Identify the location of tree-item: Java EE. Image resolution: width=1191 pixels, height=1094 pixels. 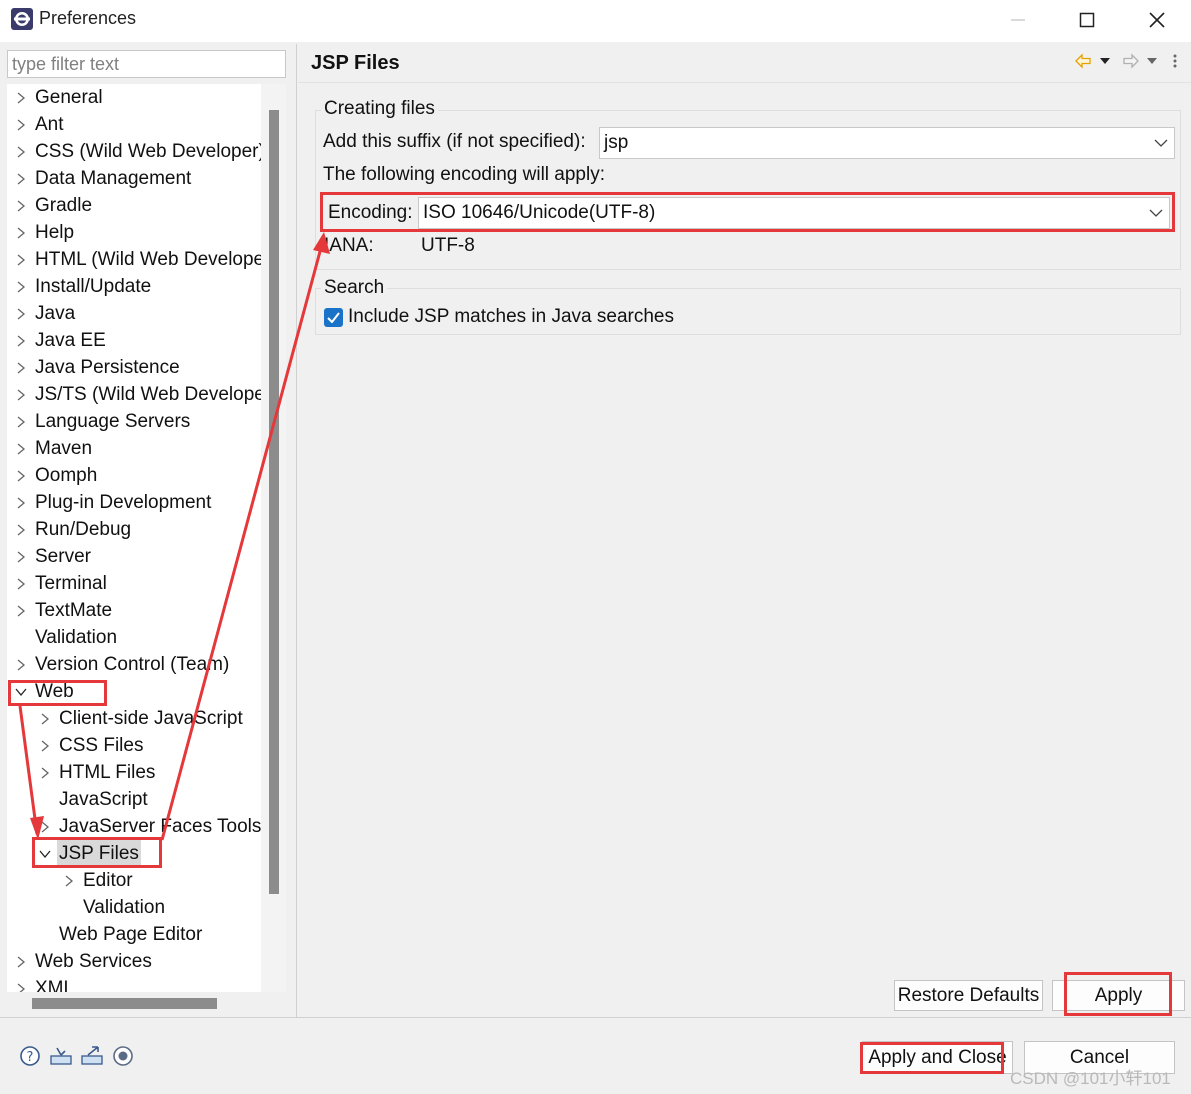
(134, 340).